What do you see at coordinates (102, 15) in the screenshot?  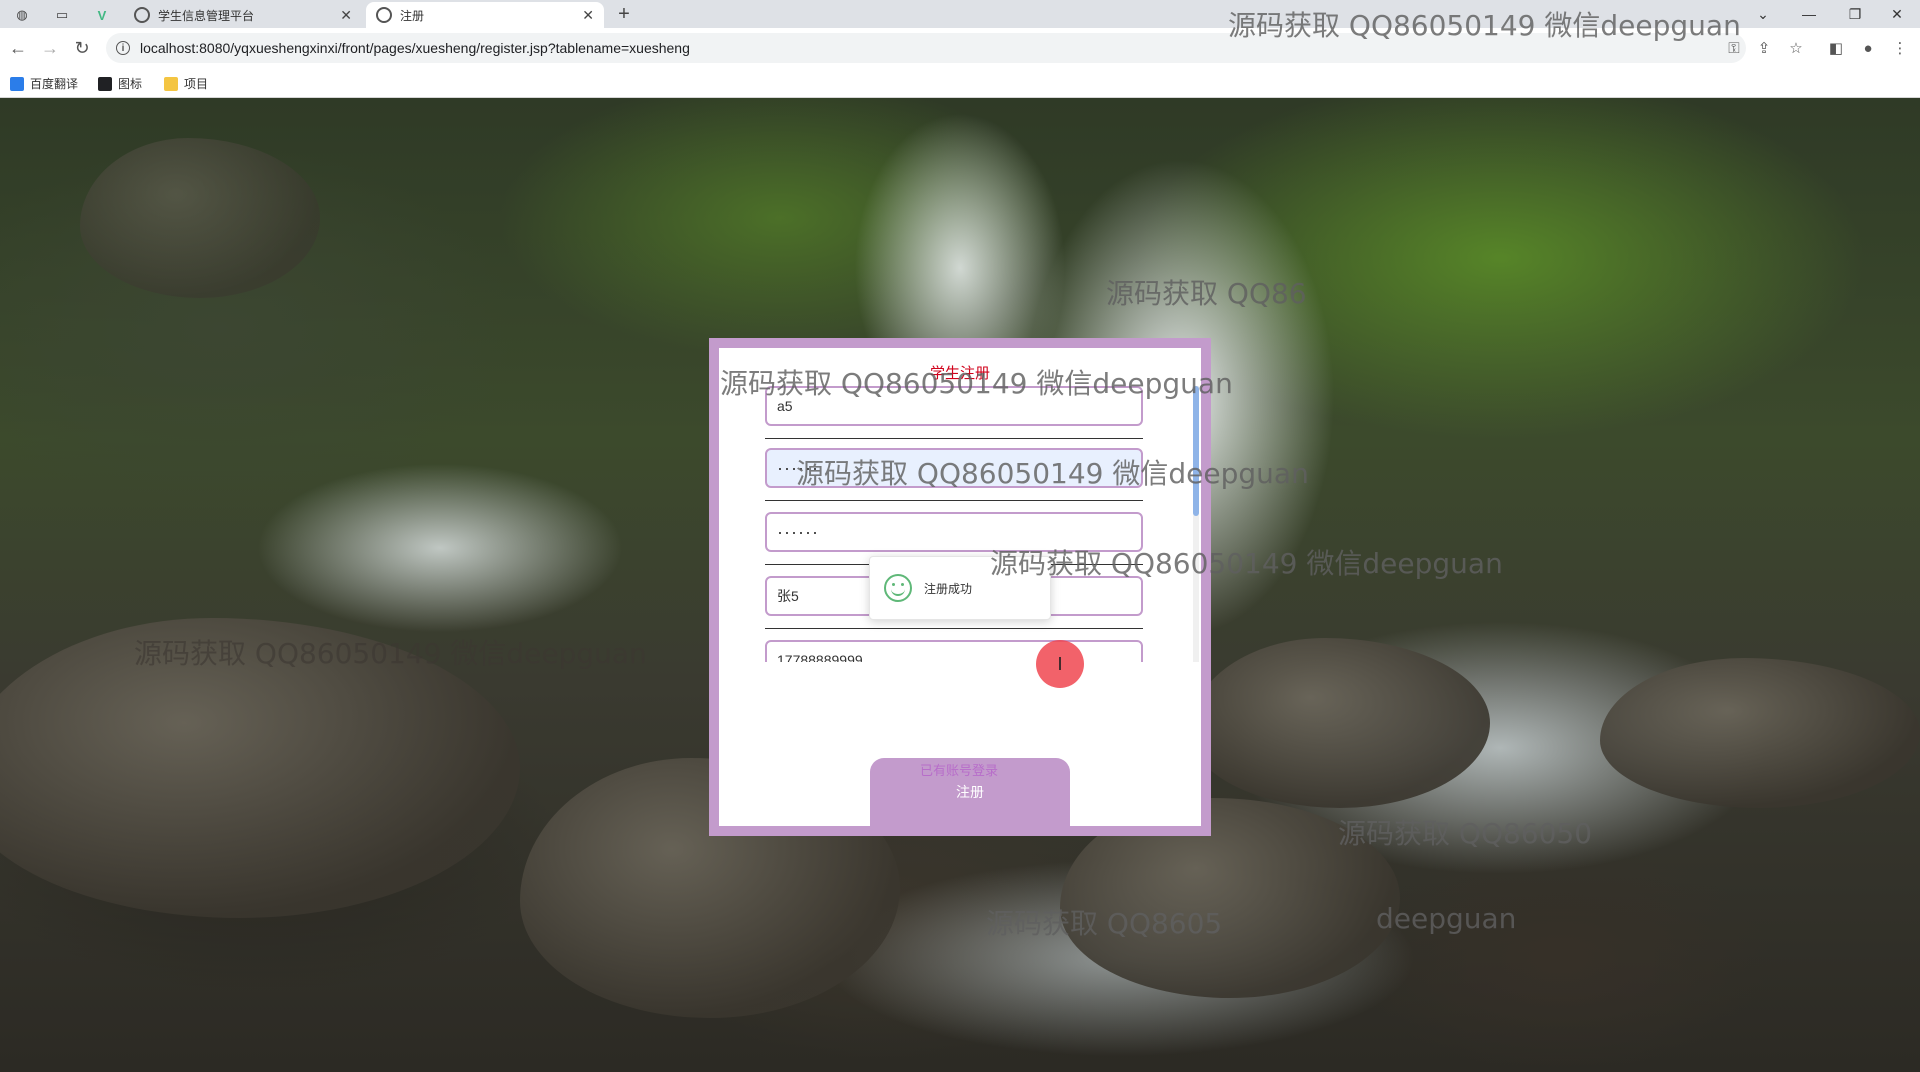 I see `tab-pinned-vue-icon: V` at bounding box center [102, 15].